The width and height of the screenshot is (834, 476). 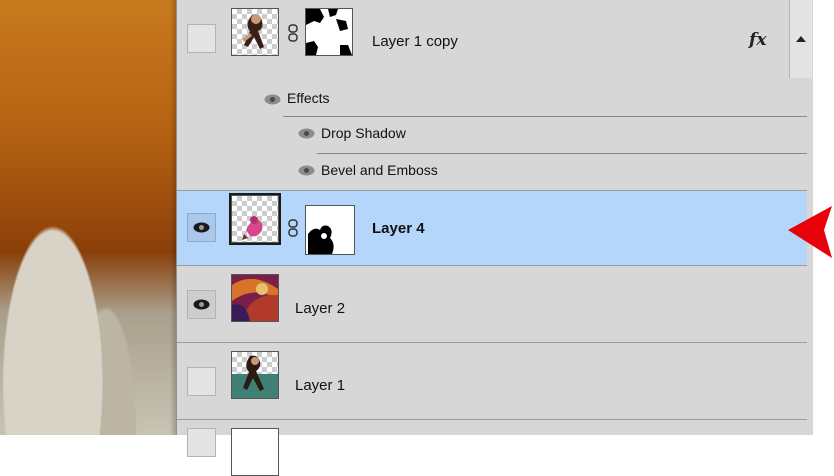 What do you see at coordinates (379, 170) in the screenshot?
I see `effect-bevel-and-emboss: Bevel and Emboss` at bounding box center [379, 170].